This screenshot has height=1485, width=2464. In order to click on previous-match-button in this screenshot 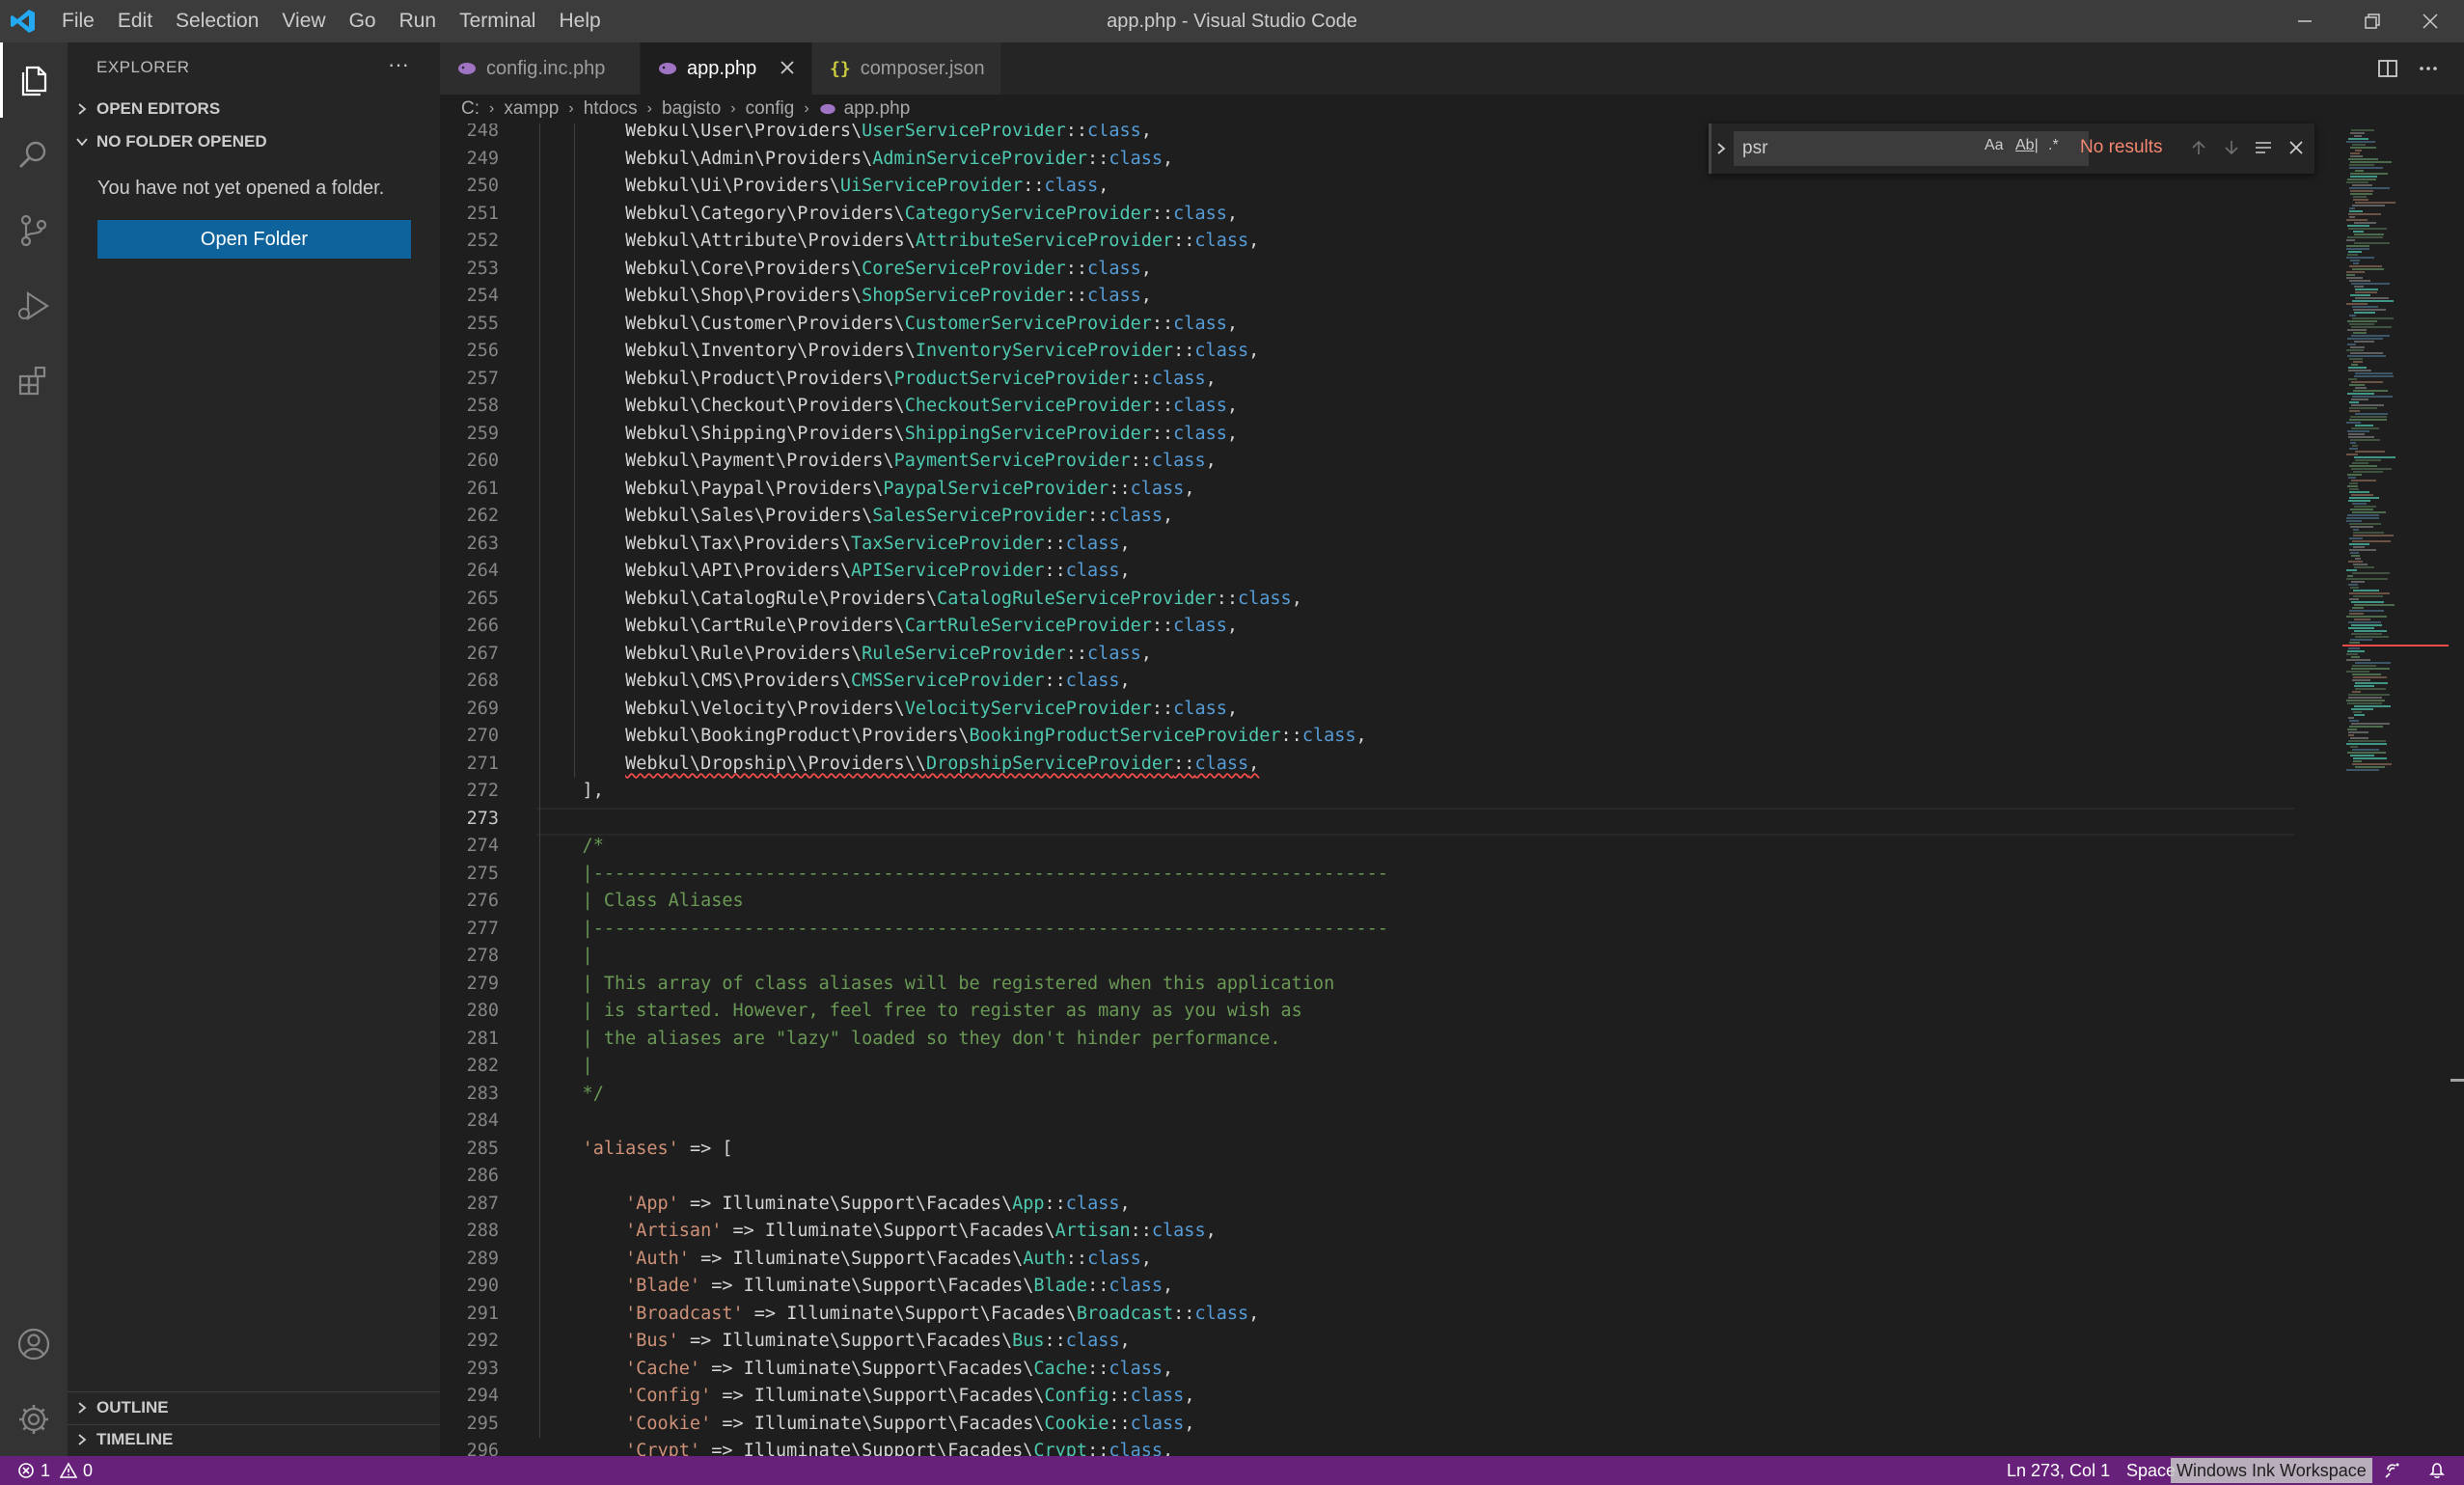, I will do `click(2198, 147)`.